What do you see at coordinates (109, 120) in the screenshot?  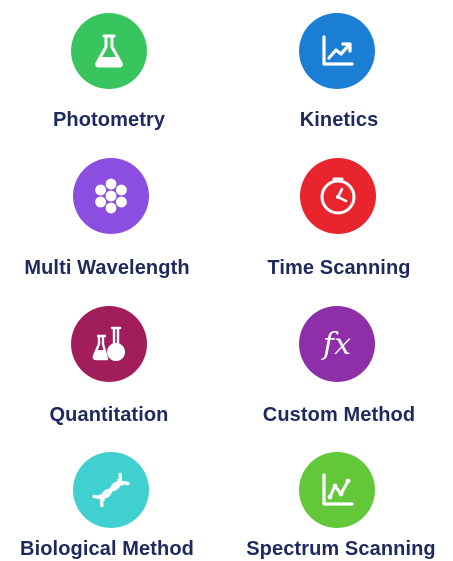 I see `method-label: Photometry` at bounding box center [109, 120].